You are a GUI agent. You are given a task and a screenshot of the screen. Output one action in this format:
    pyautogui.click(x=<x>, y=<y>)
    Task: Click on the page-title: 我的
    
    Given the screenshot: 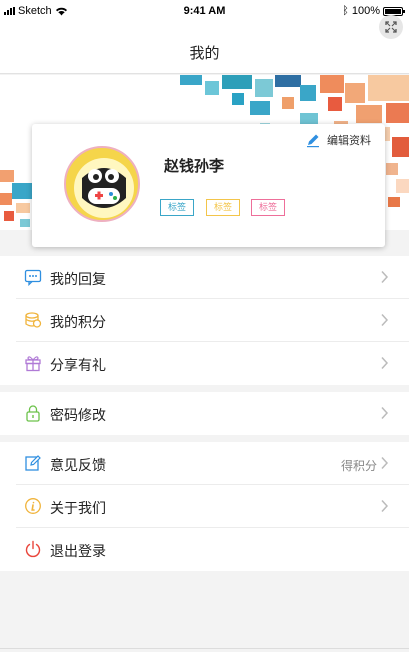 What is the action you would take?
    pyautogui.click(x=204, y=53)
    